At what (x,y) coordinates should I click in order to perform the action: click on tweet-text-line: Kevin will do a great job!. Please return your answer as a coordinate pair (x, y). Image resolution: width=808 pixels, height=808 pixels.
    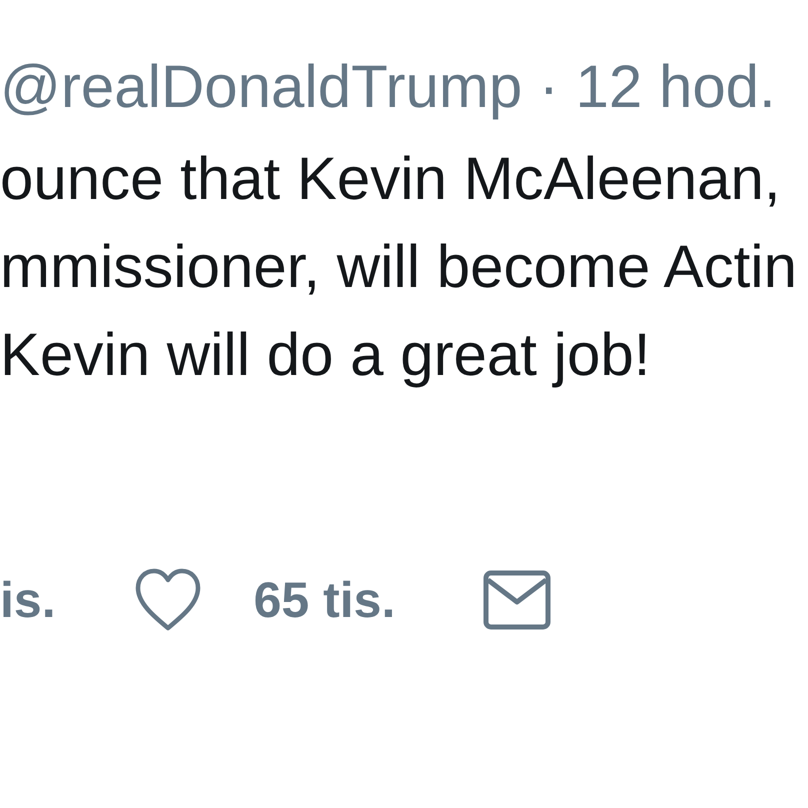
    Looking at the image, I should click on (325, 355).